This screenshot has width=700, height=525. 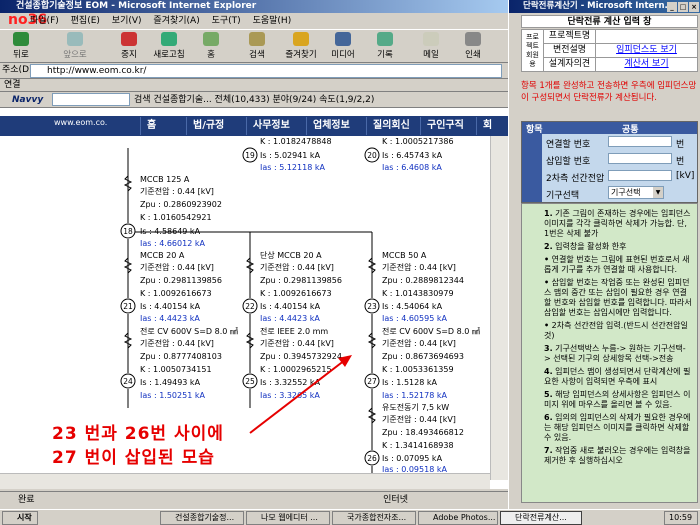 What do you see at coordinates (181, 204) in the screenshot?
I see `z-mccb125-zpu: Zpu : 0.2860923902` at bounding box center [181, 204].